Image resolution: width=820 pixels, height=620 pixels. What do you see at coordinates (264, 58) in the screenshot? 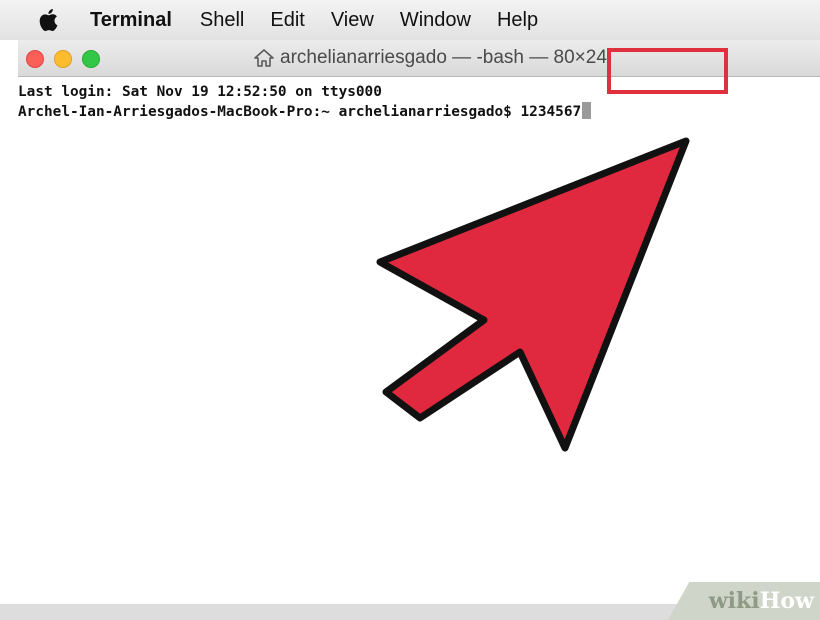
I see `home-icon` at bounding box center [264, 58].